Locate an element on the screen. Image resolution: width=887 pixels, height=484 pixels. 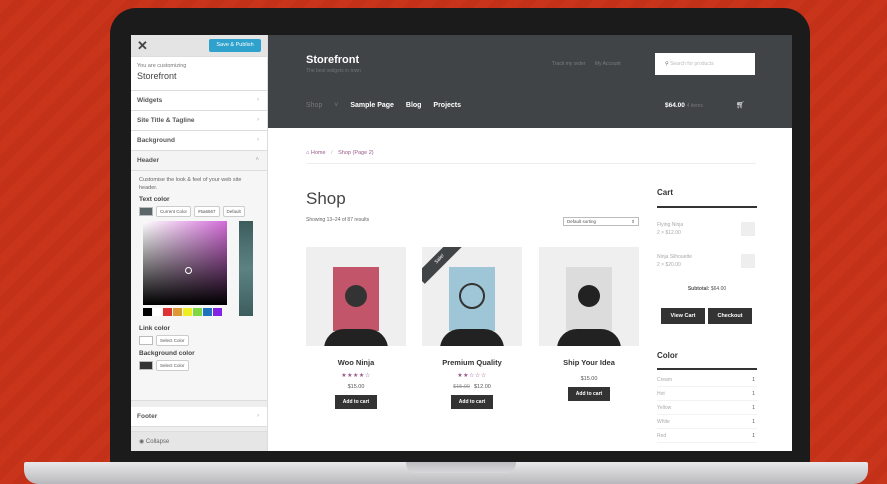
product-card: Woo Ninja ★★★★☆ $15.00 Add to cart is located at coordinates (356, 328).